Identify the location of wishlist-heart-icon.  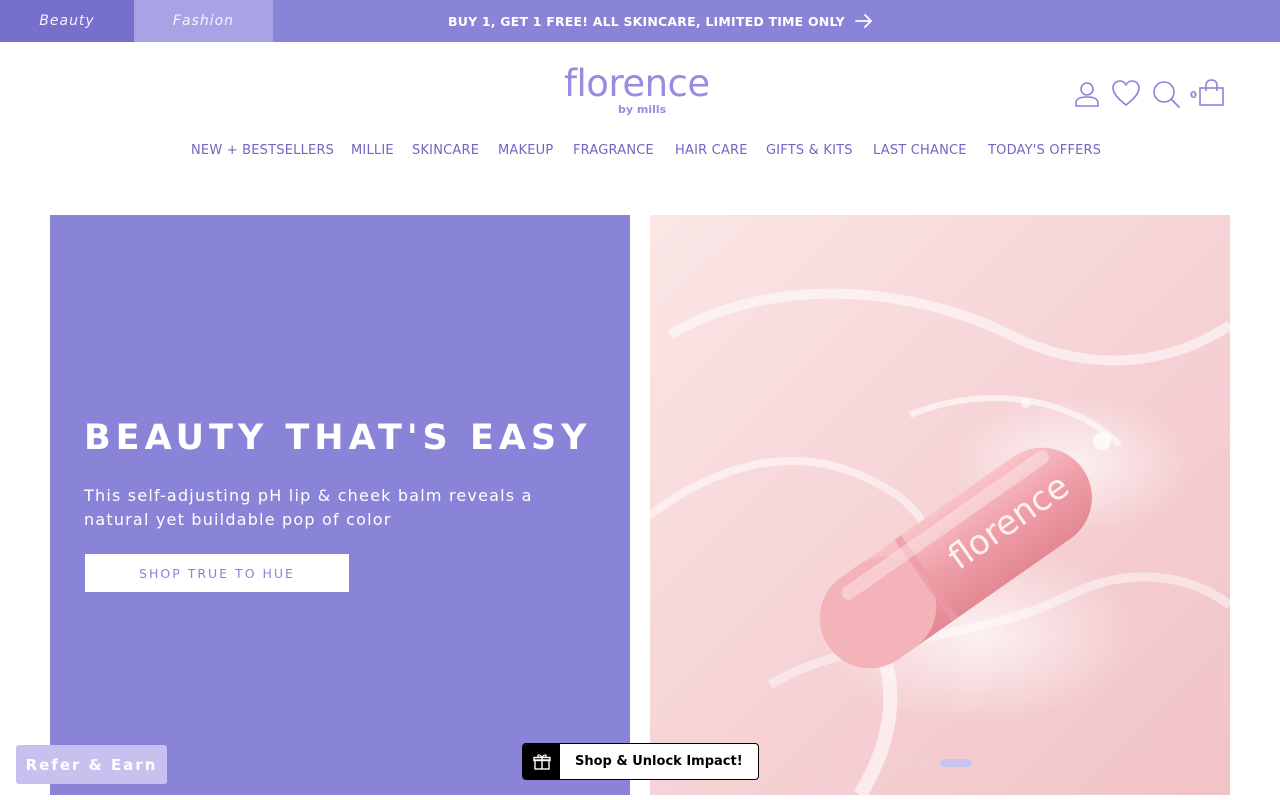
(1126, 93).